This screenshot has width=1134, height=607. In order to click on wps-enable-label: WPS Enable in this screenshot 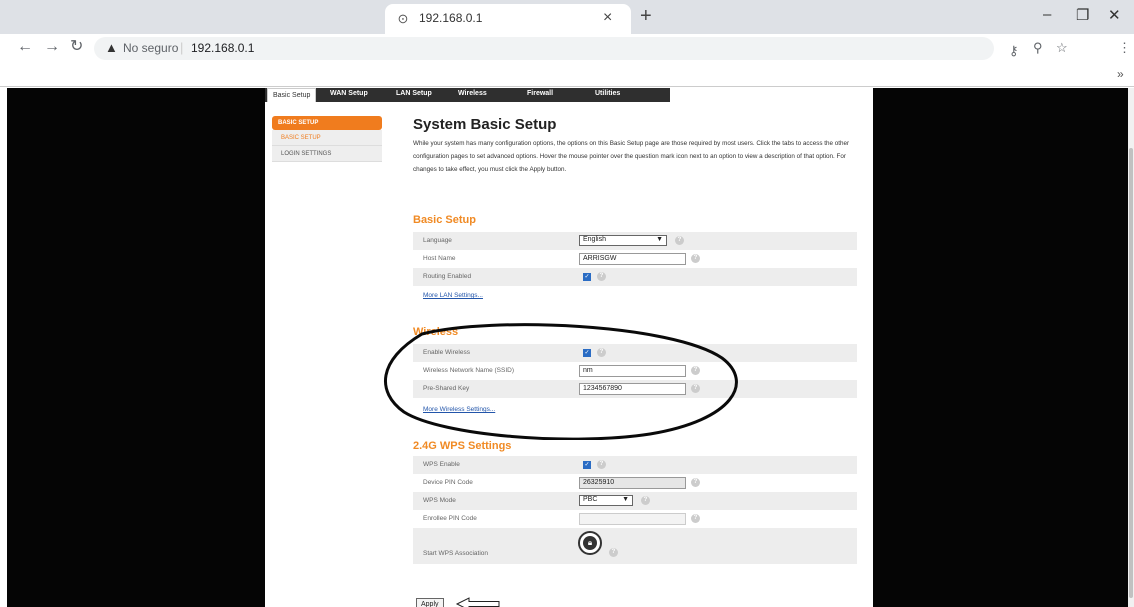, I will do `click(441, 464)`.